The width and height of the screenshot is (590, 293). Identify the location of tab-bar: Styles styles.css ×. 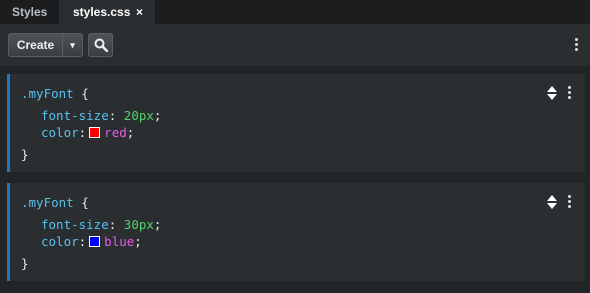
(295, 12).